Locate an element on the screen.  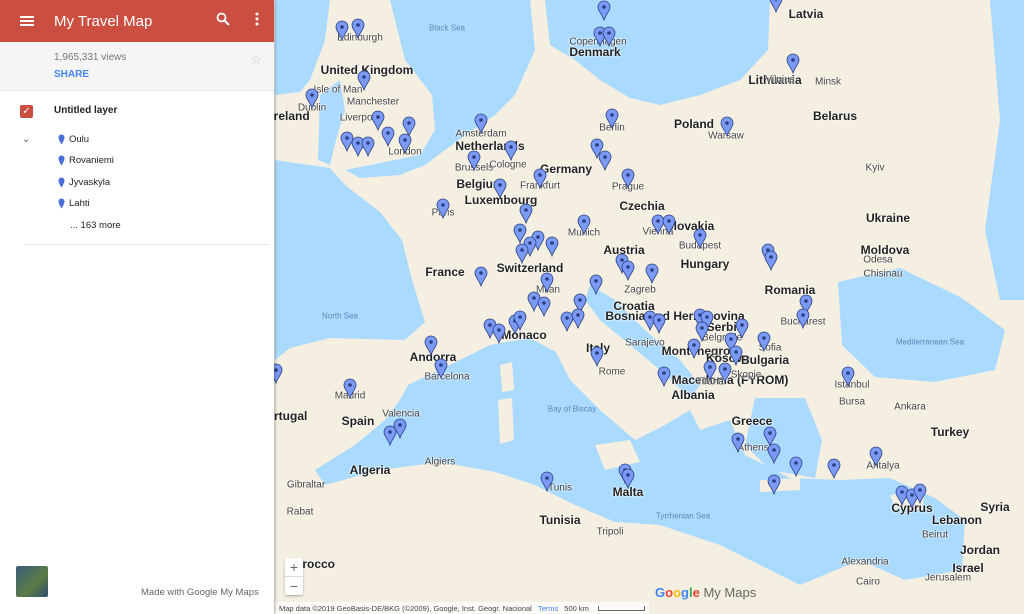
scale-bar is located at coordinates (621, 608).